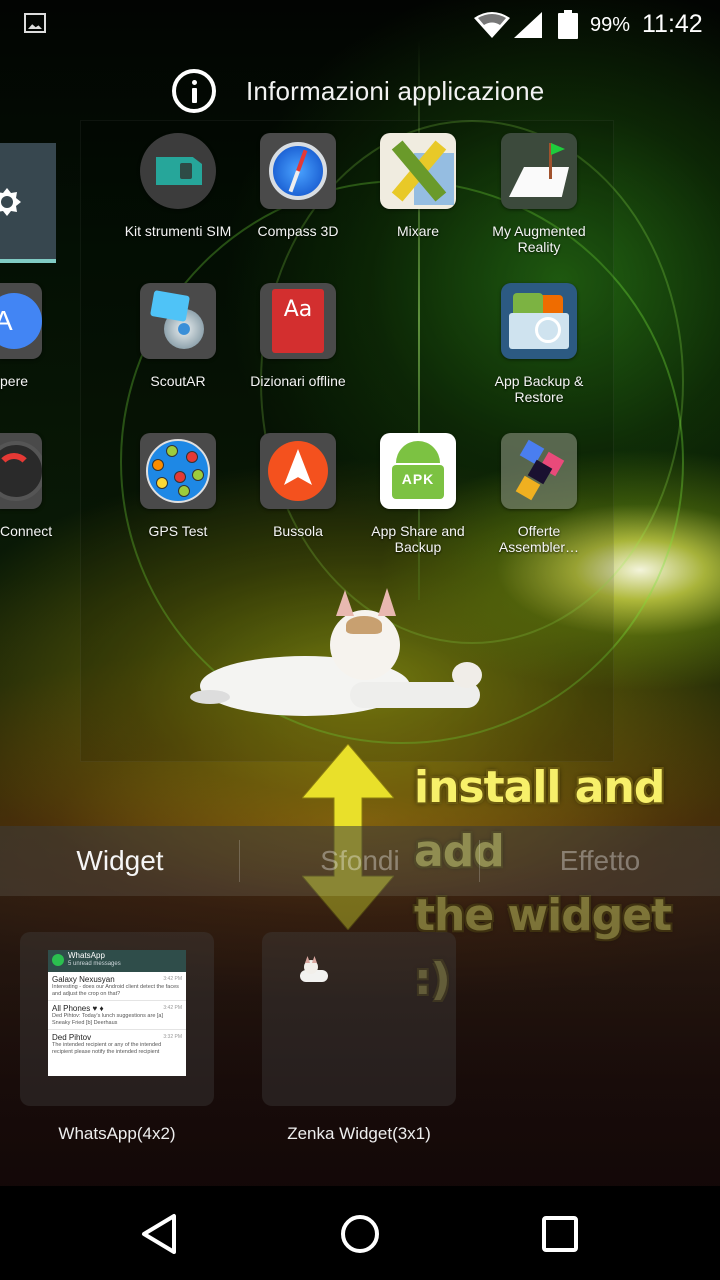 The width and height of the screenshot is (720, 1280). What do you see at coordinates (672, 24) in the screenshot?
I see `clock: 11:42` at bounding box center [672, 24].